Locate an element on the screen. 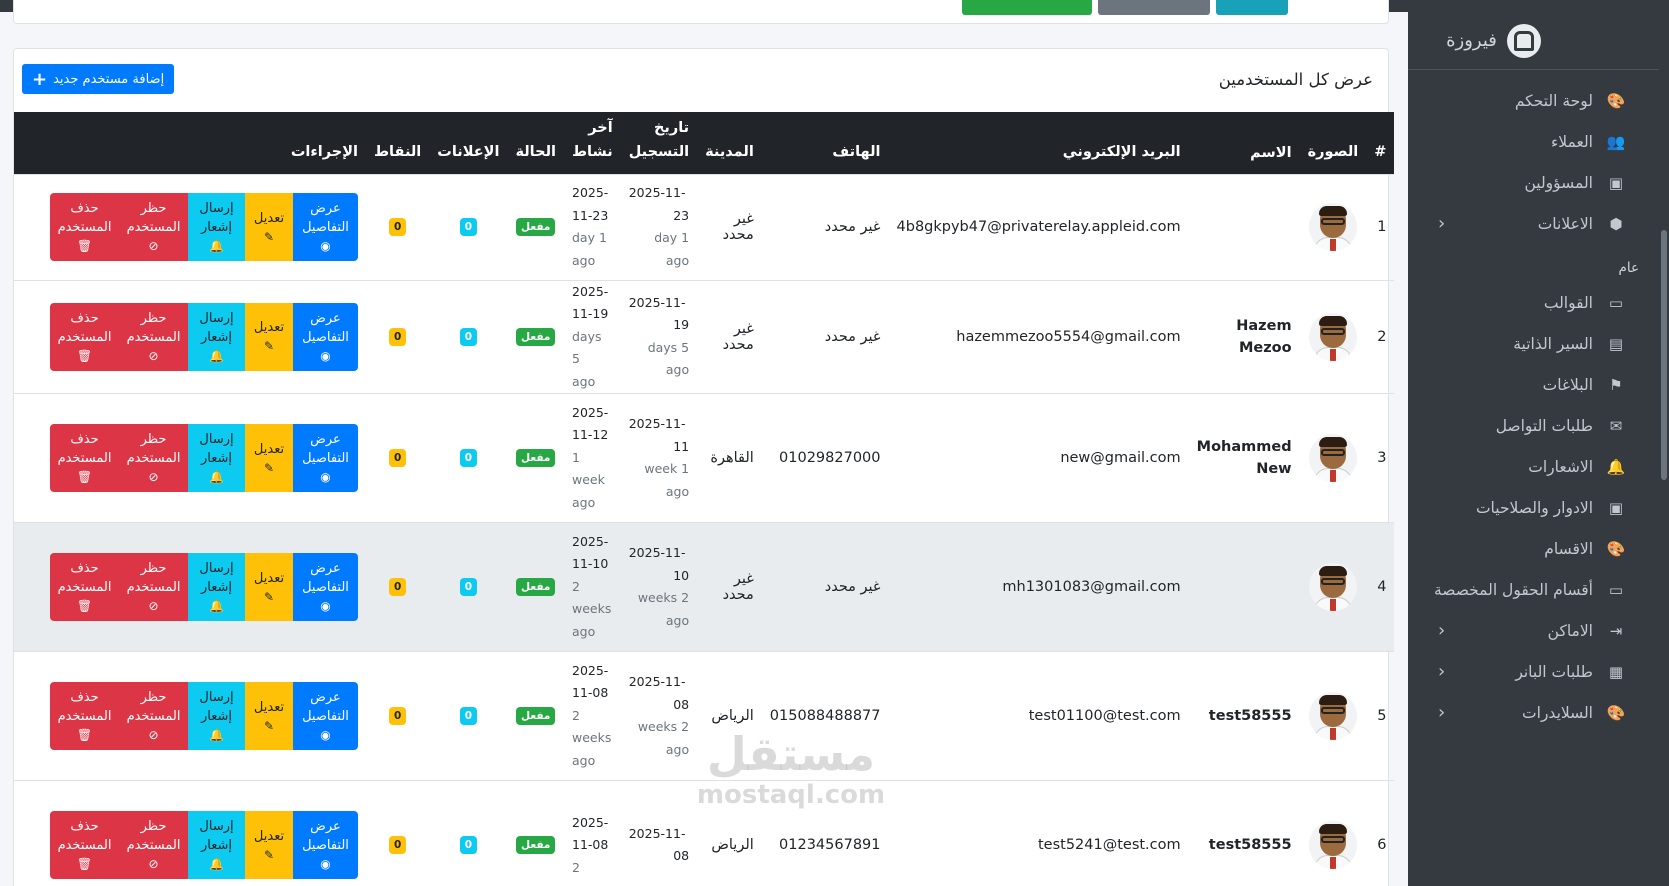 This screenshot has height=886, width=1669. cell-photo is located at coordinates (1333, 458).